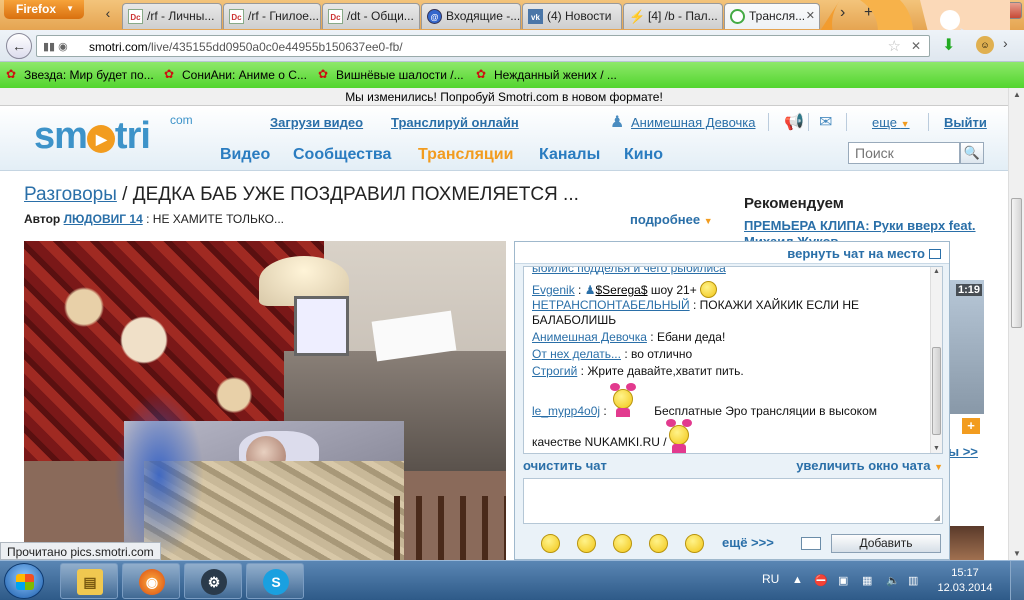 The height and width of the screenshot is (600, 1024). What do you see at coordinates (913, 580) in the screenshot?
I see `network-icon: ▥` at bounding box center [913, 580].